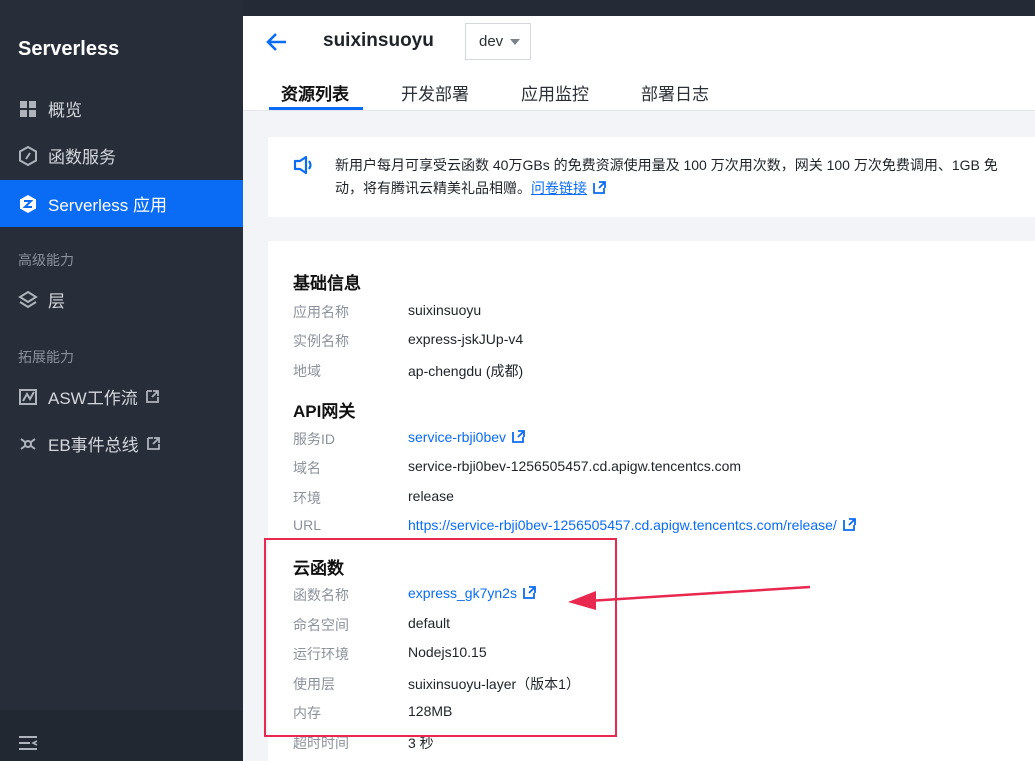  I want to click on sidebar-item-label: Serverless 应用, so click(108, 205).